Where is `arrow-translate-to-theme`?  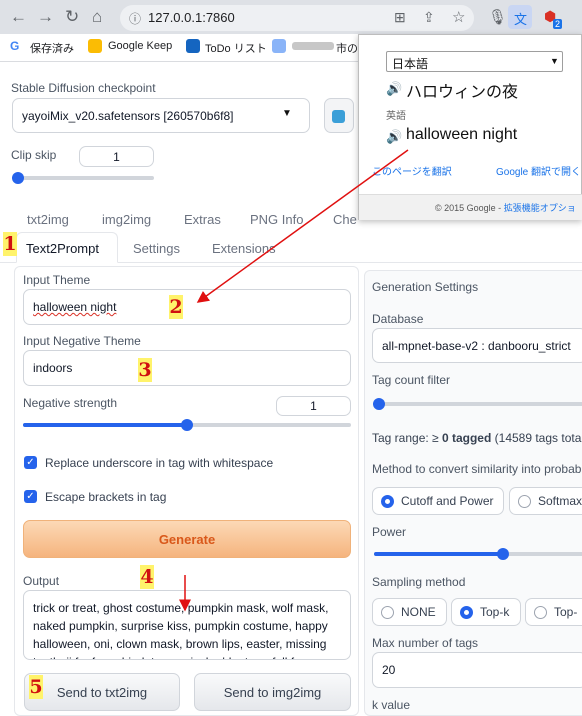 arrow-translate-to-theme is located at coordinates (302, 226).